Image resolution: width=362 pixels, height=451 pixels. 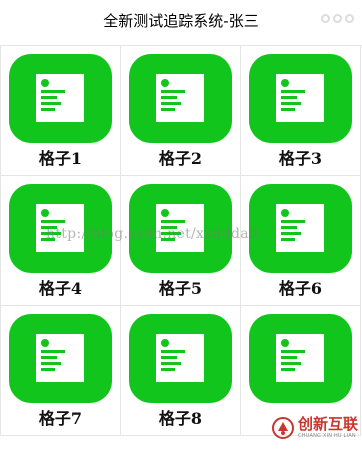 I want to click on title-bar: 全新测试追踪系统-张三, so click(x=181, y=22).